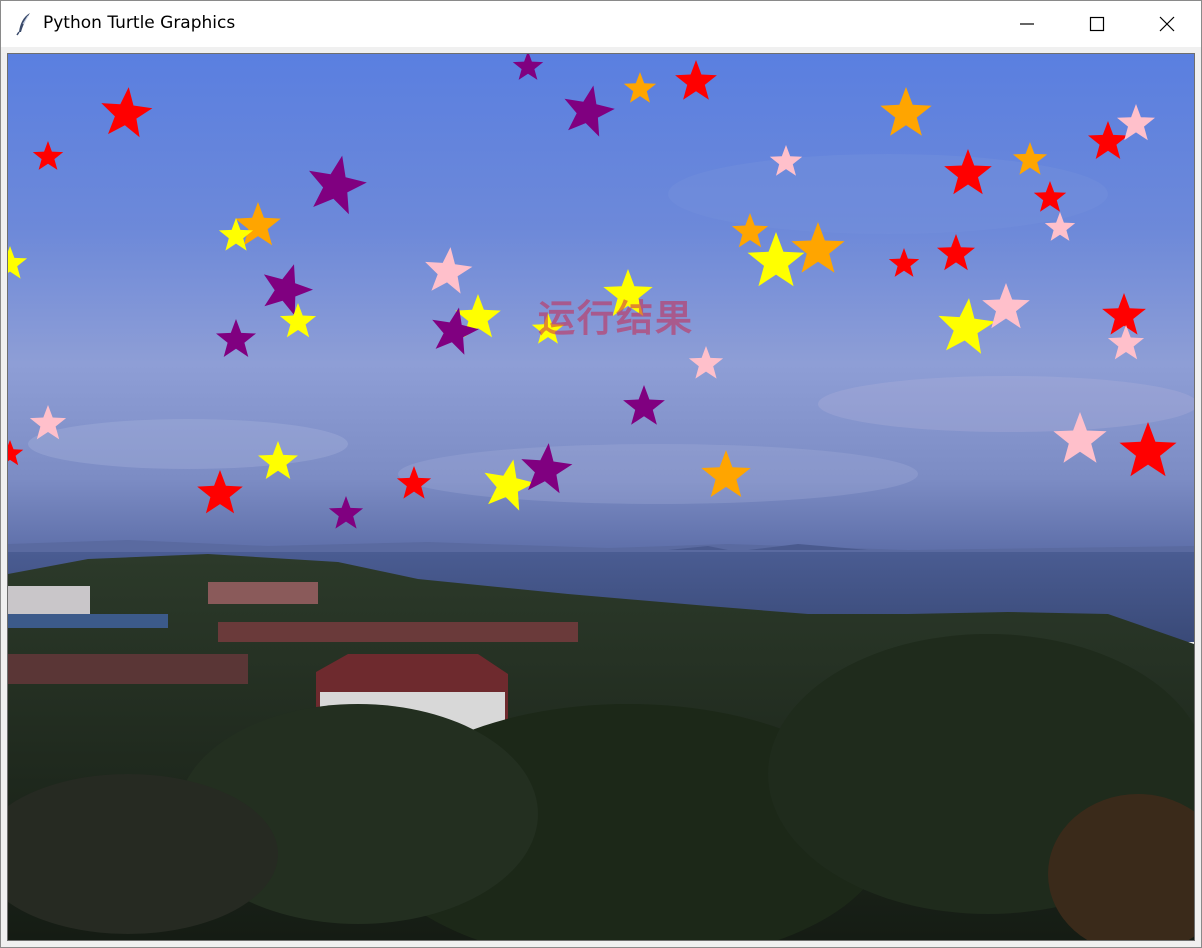 The width and height of the screenshot is (1202, 948). Describe the element at coordinates (616, 318) in the screenshot. I see `watermark-text: 运行结果` at that location.